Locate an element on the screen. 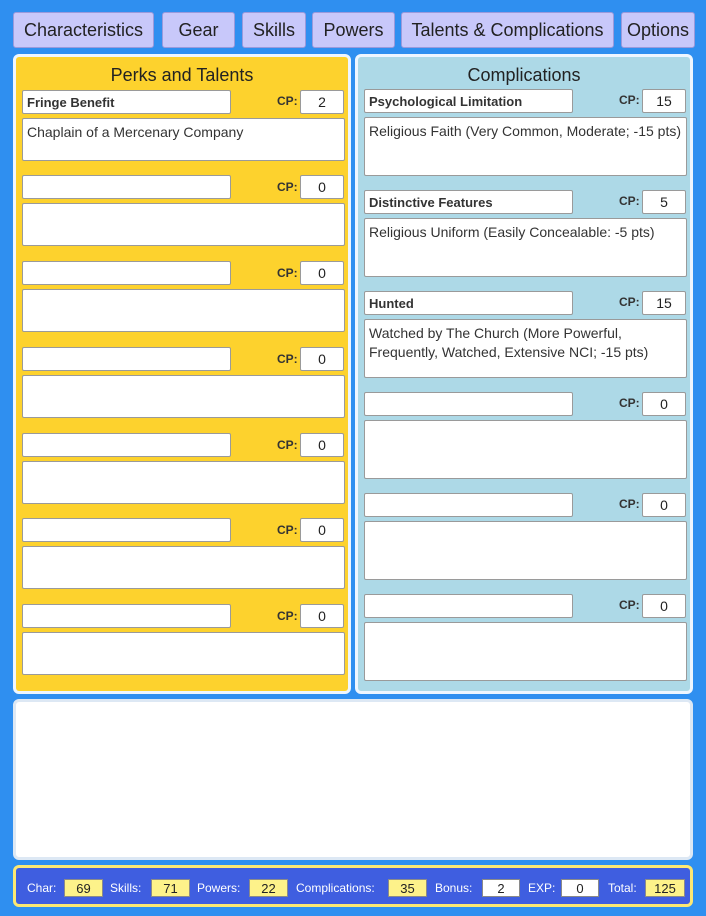 The height and width of the screenshot is (916, 706). bonus-points-label: Bonus: is located at coordinates (454, 888).